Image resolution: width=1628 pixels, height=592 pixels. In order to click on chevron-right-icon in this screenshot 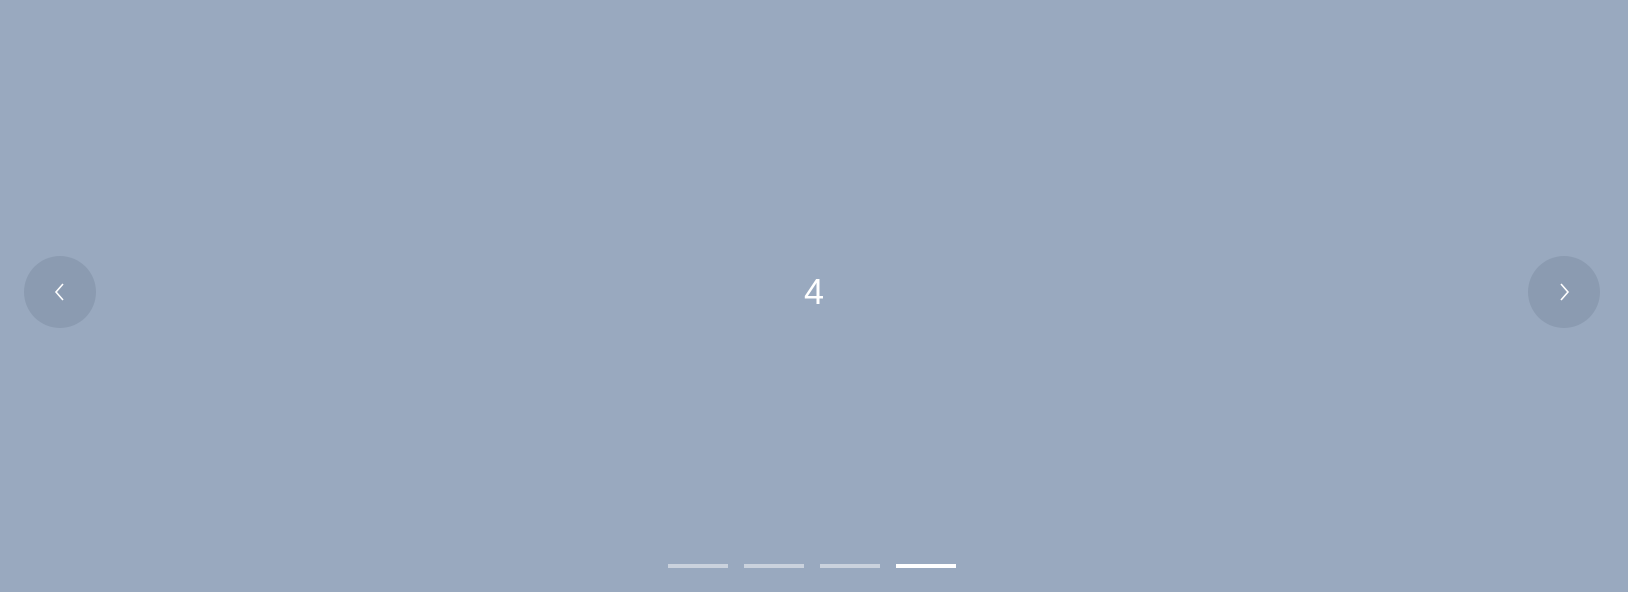, I will do `click(1565, 292)`.